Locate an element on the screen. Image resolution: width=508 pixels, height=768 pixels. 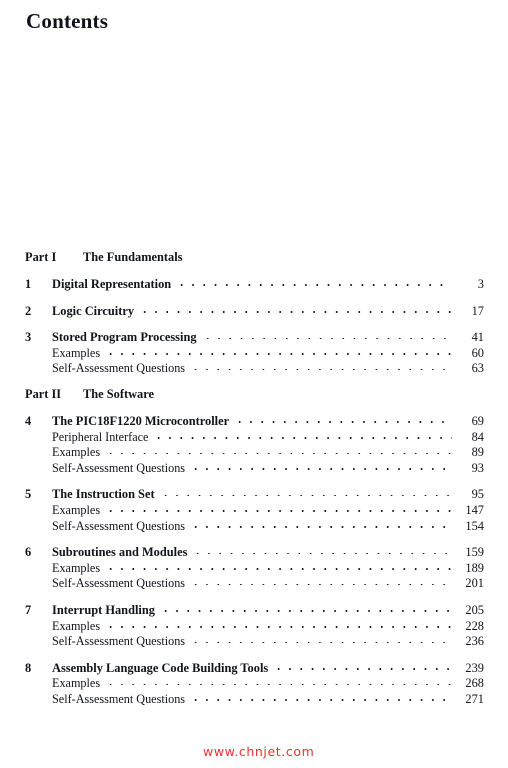
chapter-block: 2 Logic Circuitry 17 is located at coordinates (254, 311).